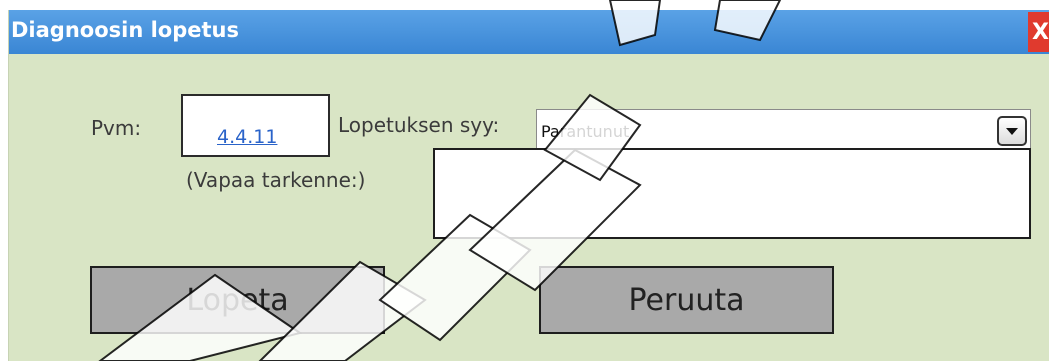  I want to click on finish-button: Lopeta, so click(237, 300).